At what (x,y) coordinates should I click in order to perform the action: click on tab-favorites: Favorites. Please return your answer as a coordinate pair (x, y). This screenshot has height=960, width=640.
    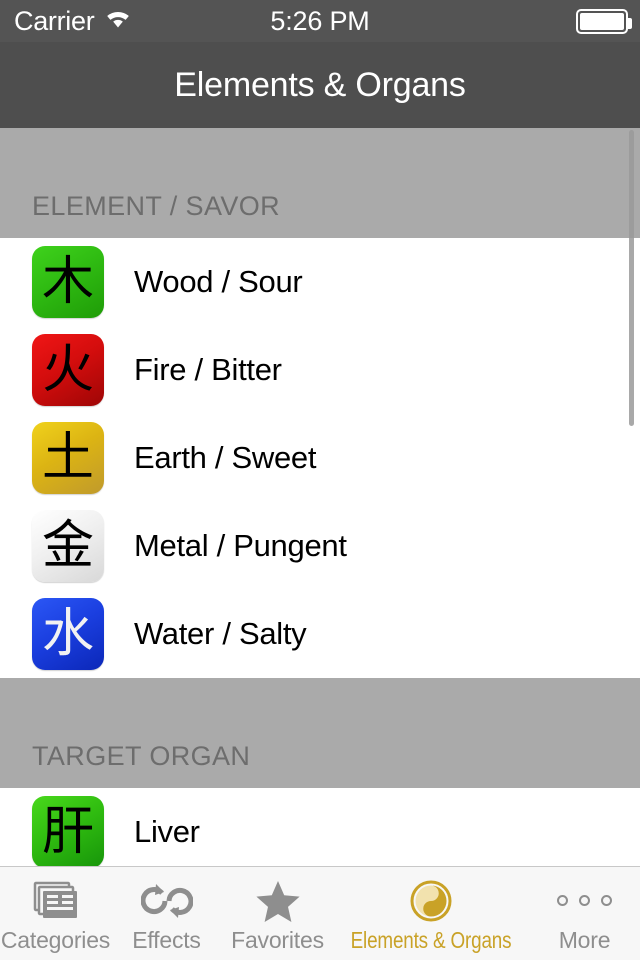
    Looking at the image, I should click on (277, 913).